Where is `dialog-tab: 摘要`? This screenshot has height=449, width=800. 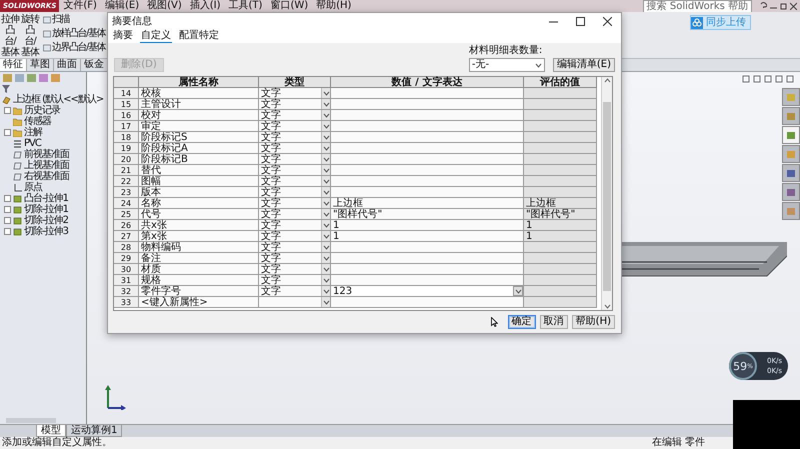
dialog-tab: 摘要 is located at coordinates (123, 36).